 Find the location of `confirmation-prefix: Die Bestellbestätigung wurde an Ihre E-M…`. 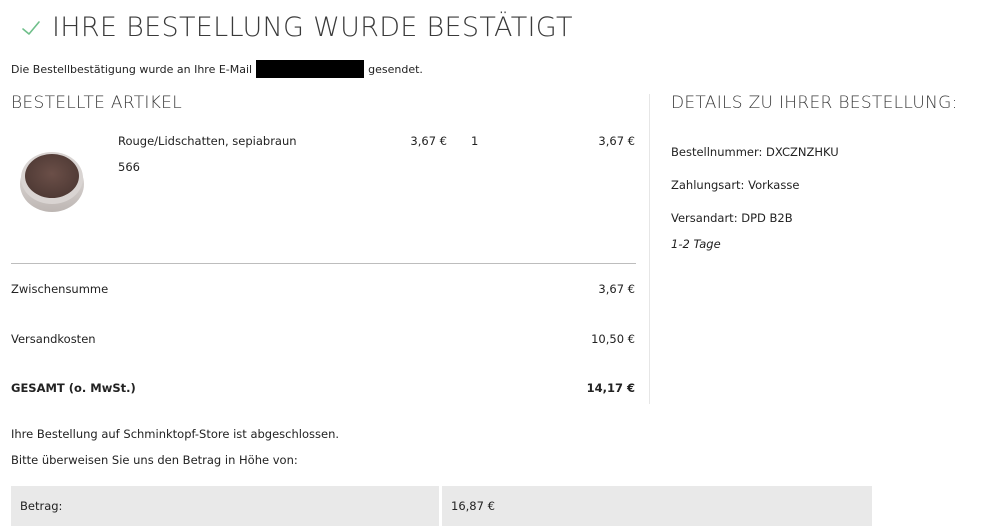

confirmation-prefix: Die Bestellbestätigung wurde an Ihre E-M… is located at coordinates (132, 69).